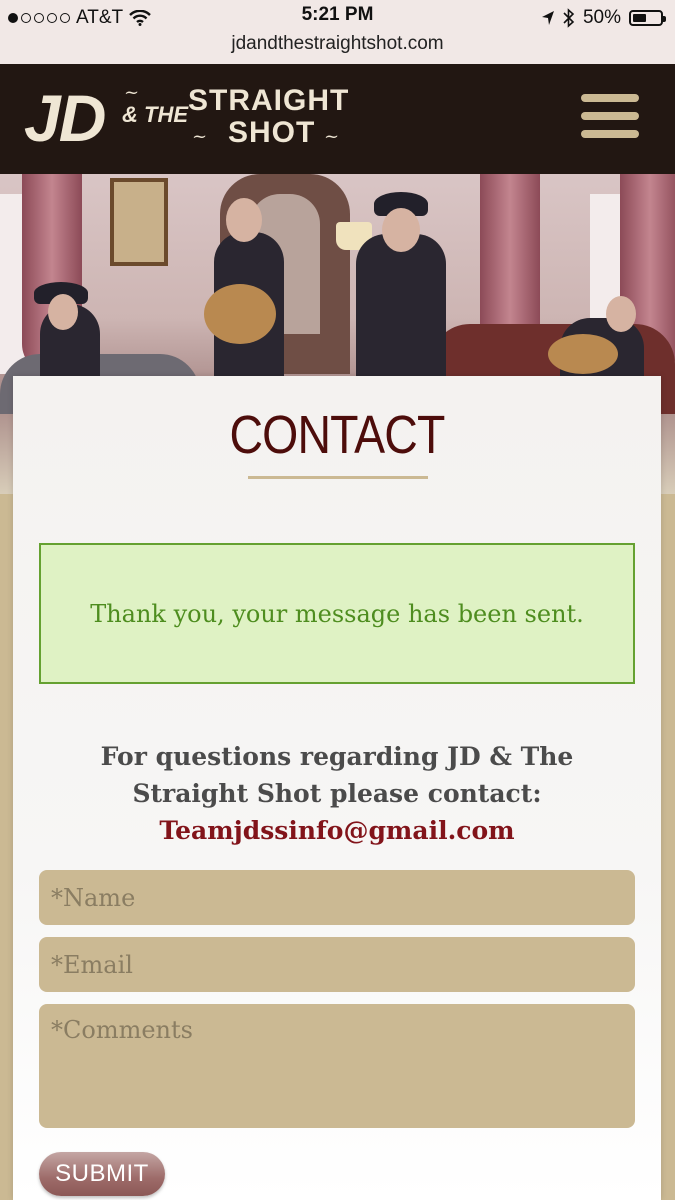 The image size is (675, 1200). I want to click on success-message: Thank you, your message has been sent., so click(337, 613).